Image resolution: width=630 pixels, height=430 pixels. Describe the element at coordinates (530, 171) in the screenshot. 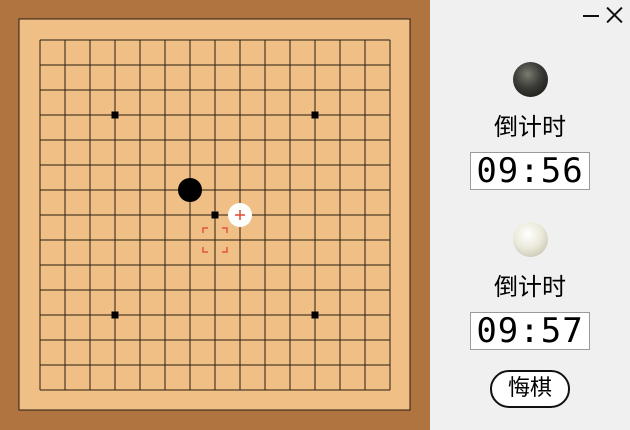

I see `black-timer: 09:56` at that location.